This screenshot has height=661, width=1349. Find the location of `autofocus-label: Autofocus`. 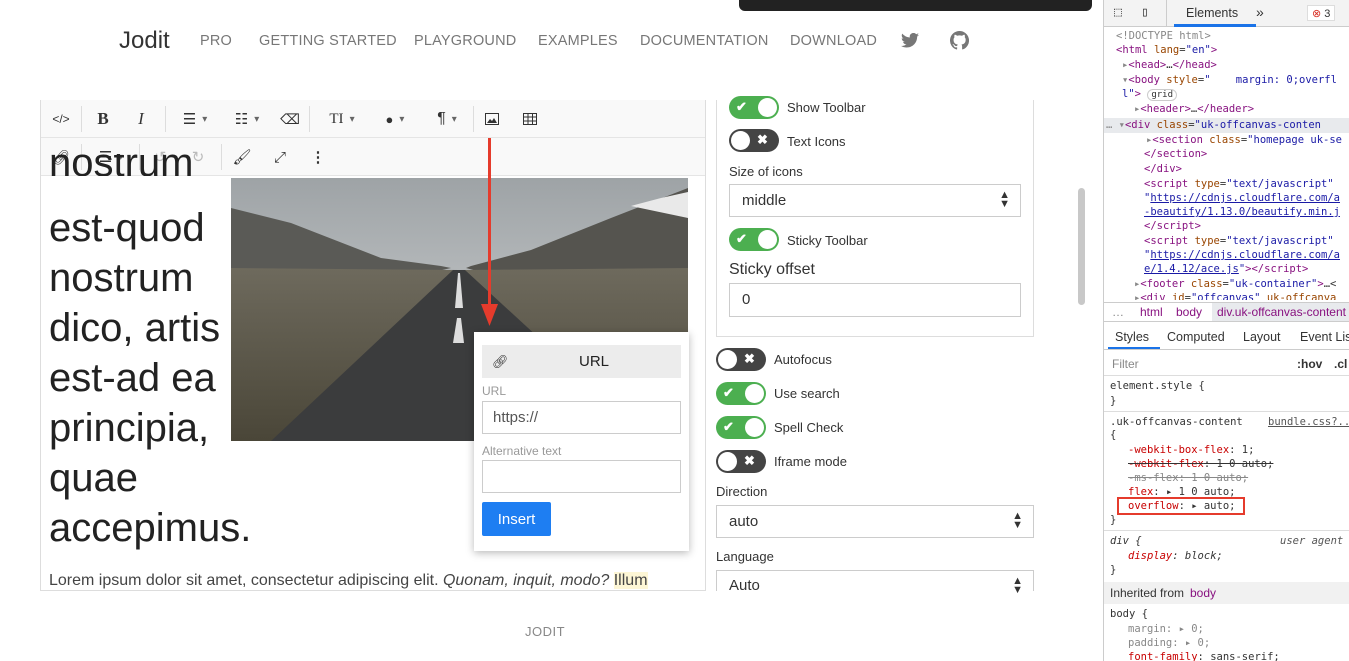

autofocus-label: Autofocus is located at coordinates (803, 359).